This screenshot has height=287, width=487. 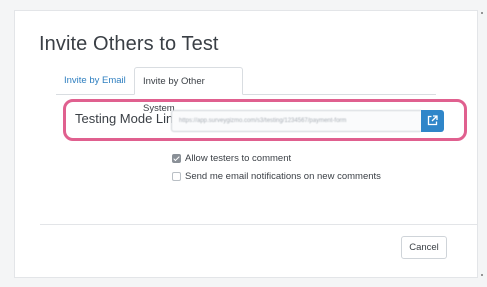 I want to click on open-link-button, so click(x=432, y=121).